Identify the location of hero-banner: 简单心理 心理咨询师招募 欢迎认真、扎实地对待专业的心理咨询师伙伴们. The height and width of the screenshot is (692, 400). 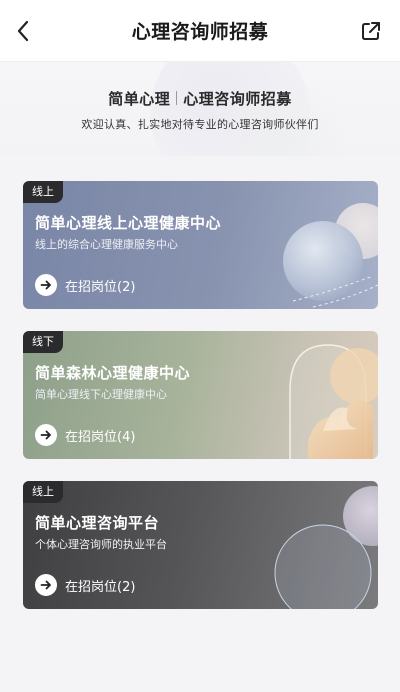
(200, 109).